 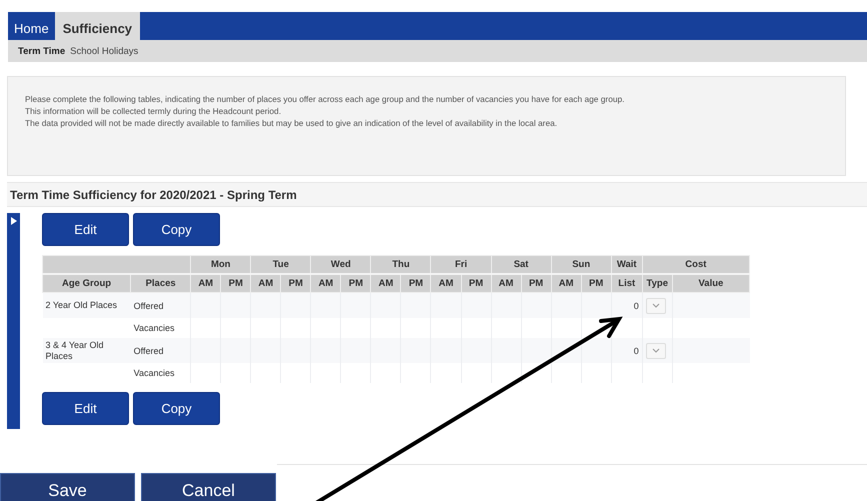 What do you see at coordinates (208, 487) in the screenshot?
I see `form-button: Cancel` at bounding box center [208, 487].